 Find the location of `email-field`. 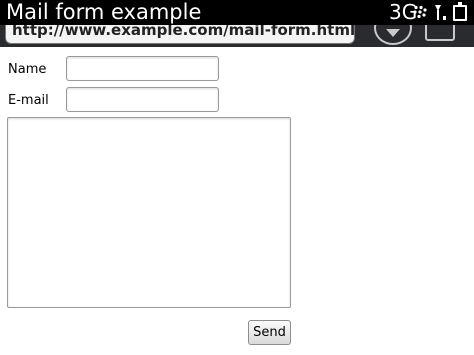

email-field is located at coordinates (142, 99).